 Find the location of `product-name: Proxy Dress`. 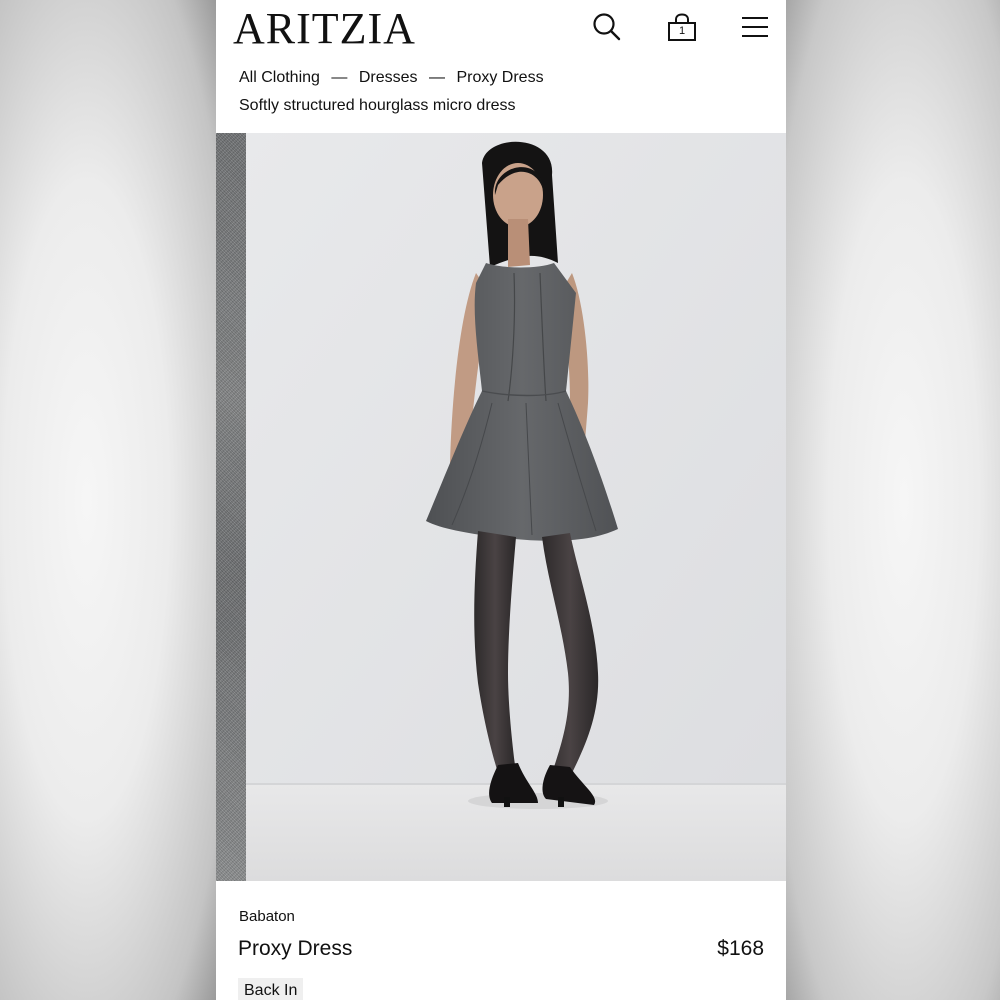

product-name: Proxy Dress is located at coordinates (295, 948).